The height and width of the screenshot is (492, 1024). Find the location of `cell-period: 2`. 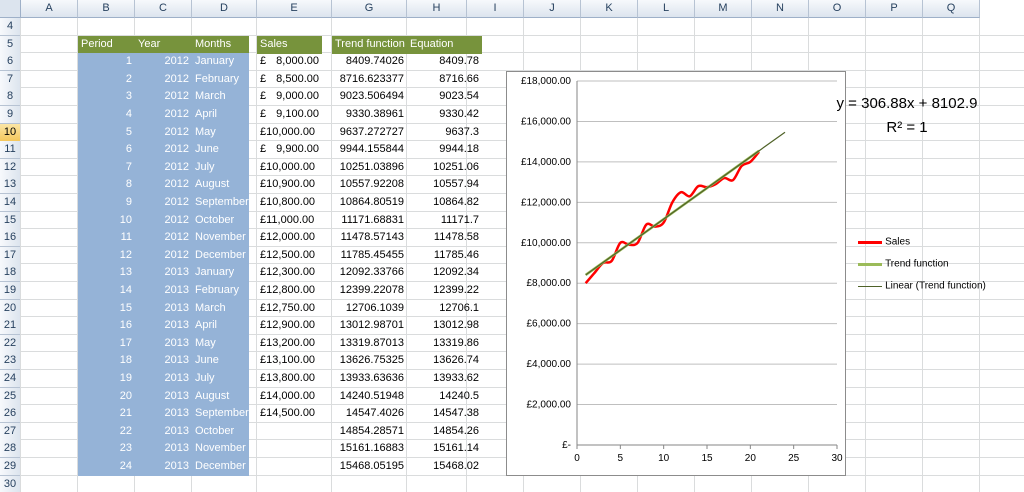

cell-period: 2 is located at coordinates (106, 79).